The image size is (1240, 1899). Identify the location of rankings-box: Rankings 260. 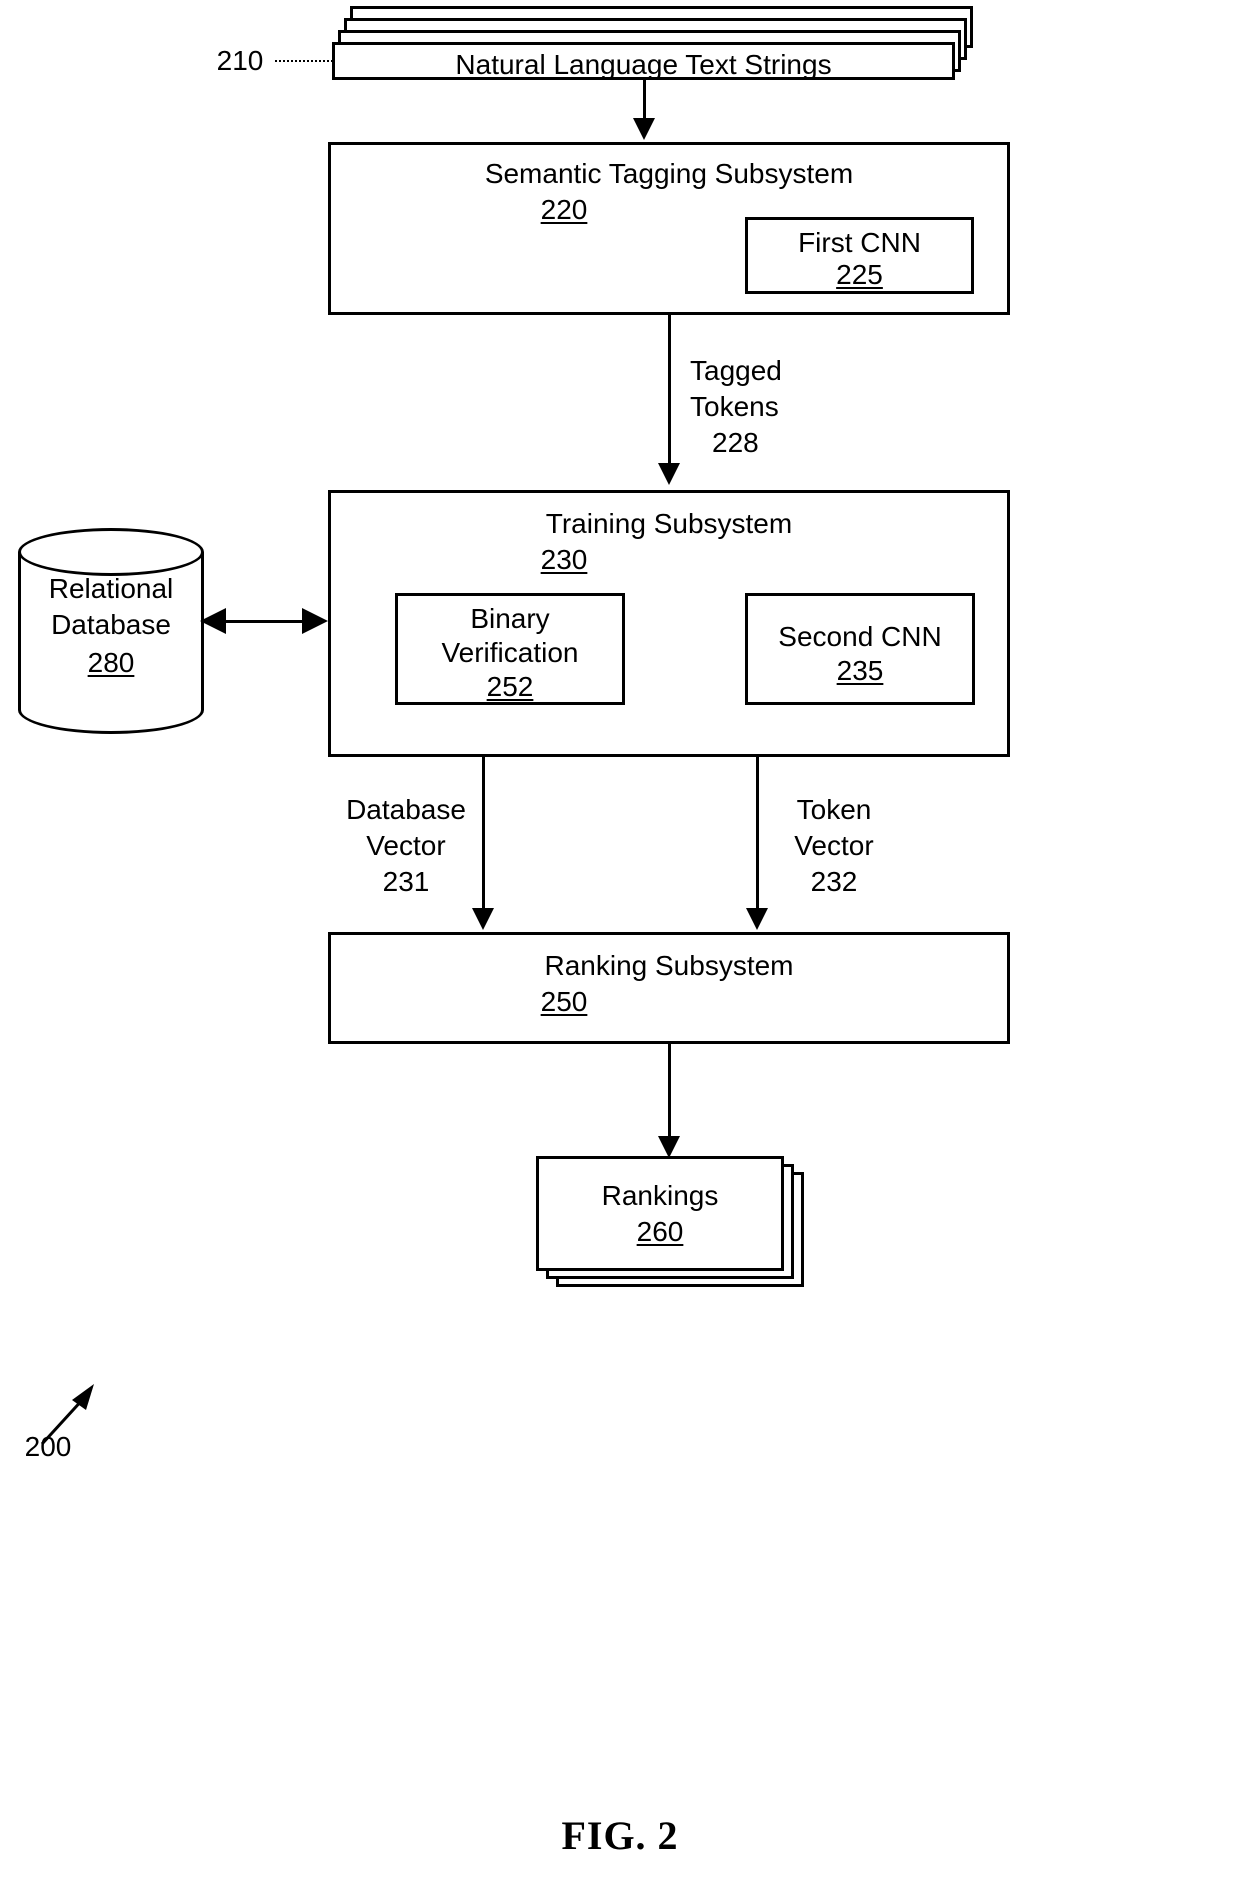
(660, 1213).